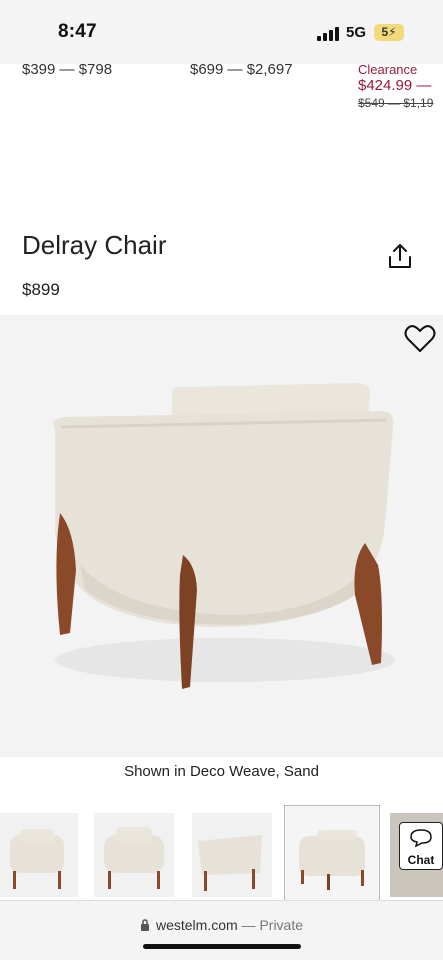 This screenshot has height=960, width=443. I want to click on clearance-label: Clearance, so click(388, 70).